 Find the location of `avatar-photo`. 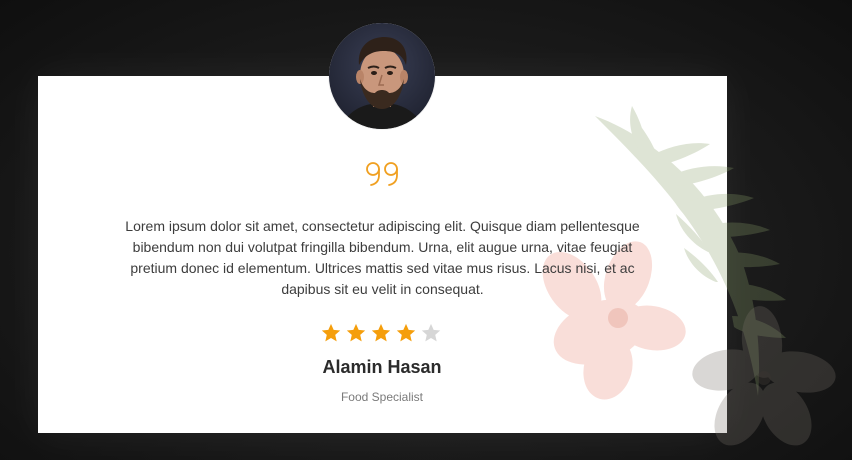

avatar-photo is located at coordinates (382, 76).